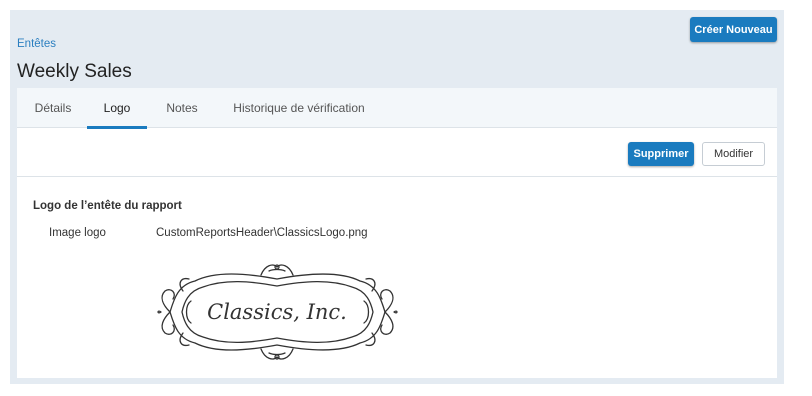  What do you see at coordinates (74, 71) in the screenshot?
I see `page-title: Weekly Sales` at bounding box center [74, 71].